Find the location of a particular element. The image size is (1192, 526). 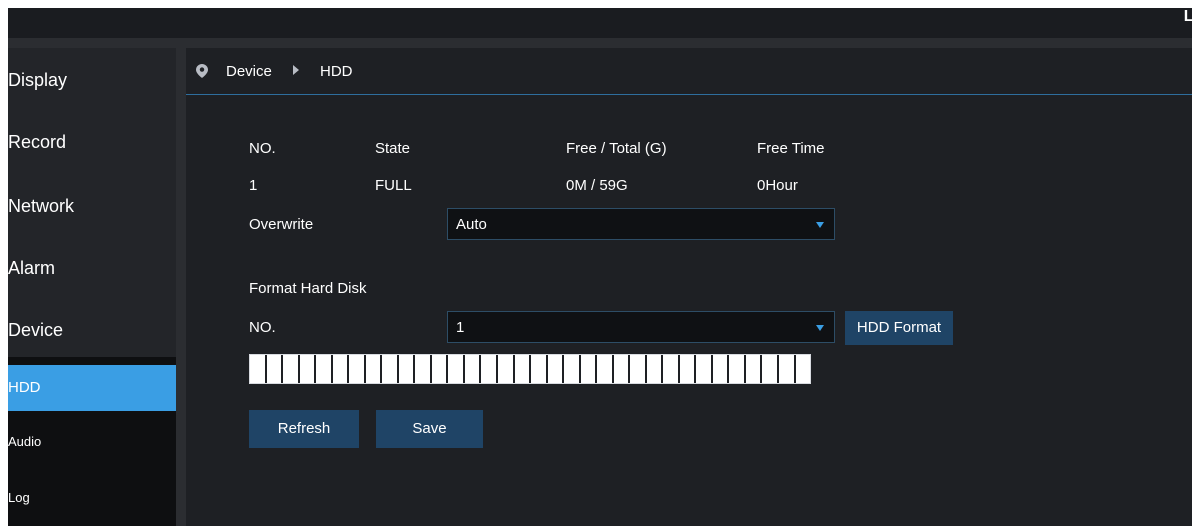

sidebar-item-label: Network is located at coordinates (41, 206).